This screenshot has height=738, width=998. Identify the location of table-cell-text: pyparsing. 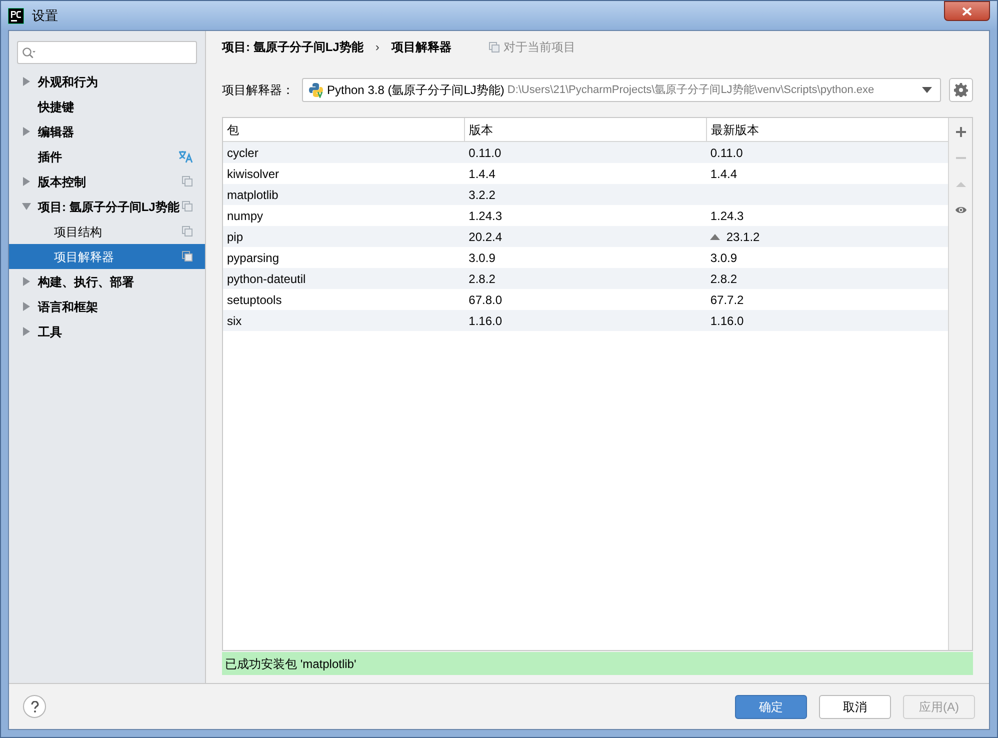
(253, 258).